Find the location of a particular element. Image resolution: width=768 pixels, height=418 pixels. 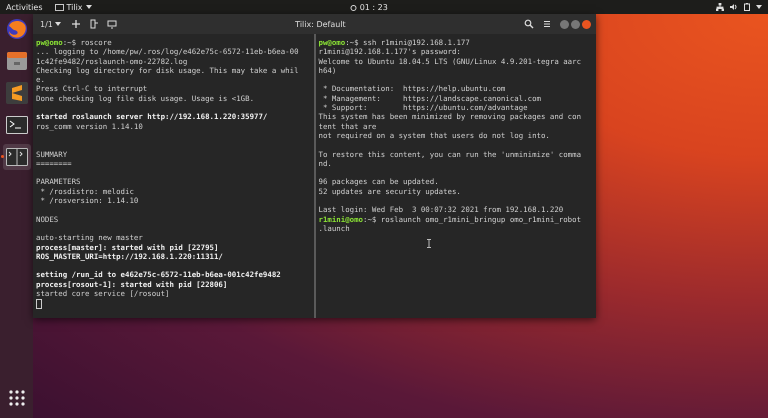

split-icon is located at coordinates (93, 24).